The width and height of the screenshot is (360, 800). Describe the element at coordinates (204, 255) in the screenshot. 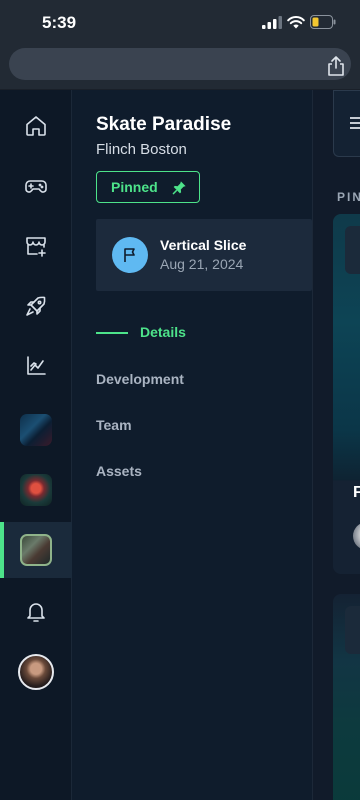

I see `milestone-card: Vertical Slice Aug 21, 2024` at that location.